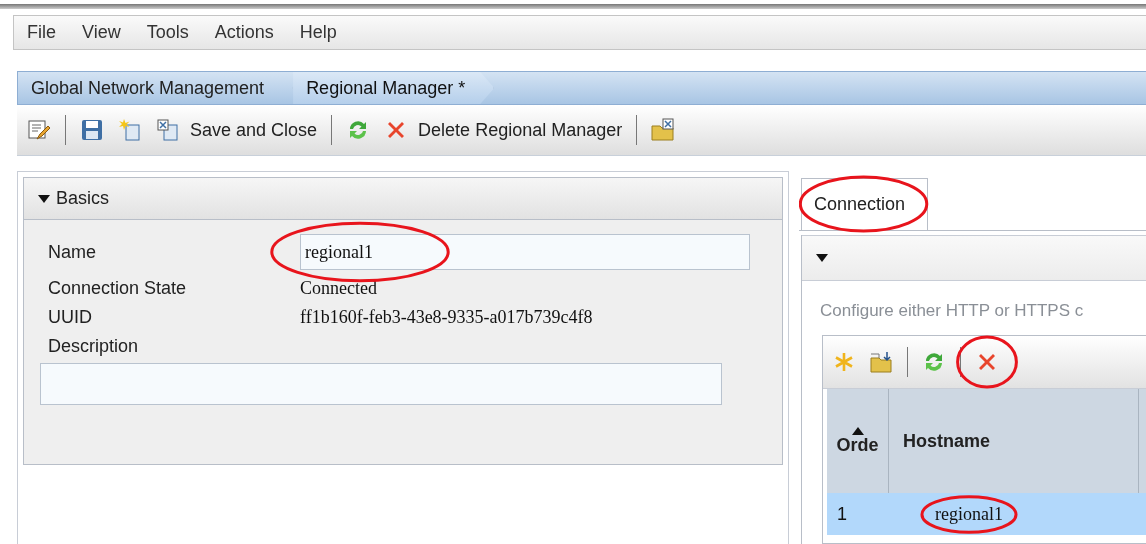  Describe the element at coordinates (974, 258) in the screenshot. I see `section-header` at that location.